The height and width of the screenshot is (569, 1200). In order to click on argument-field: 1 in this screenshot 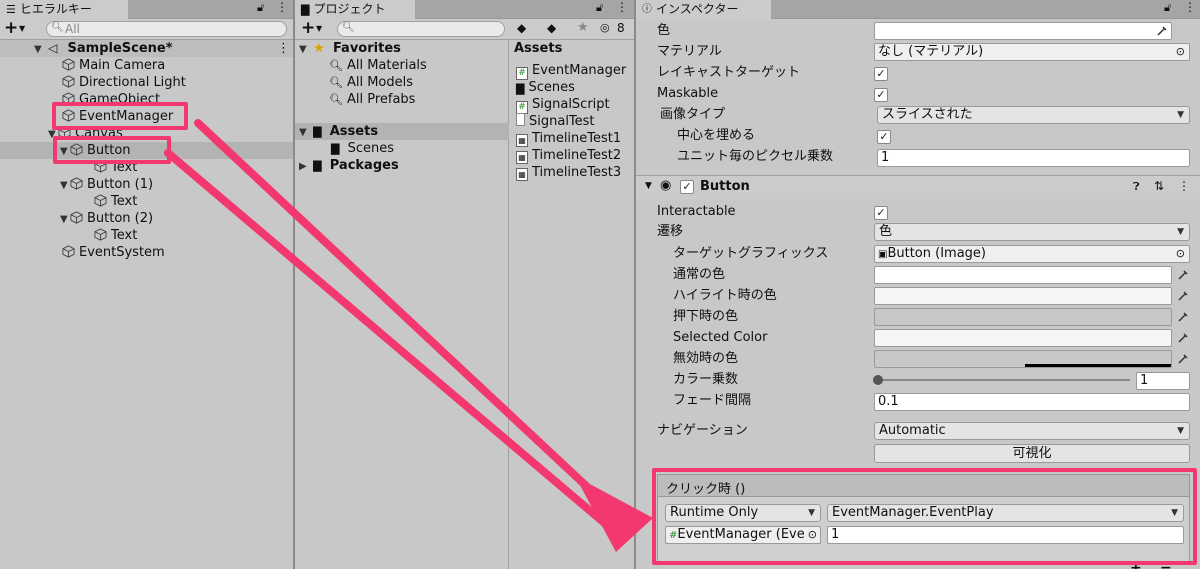, I will do `click(1005, 535)`.